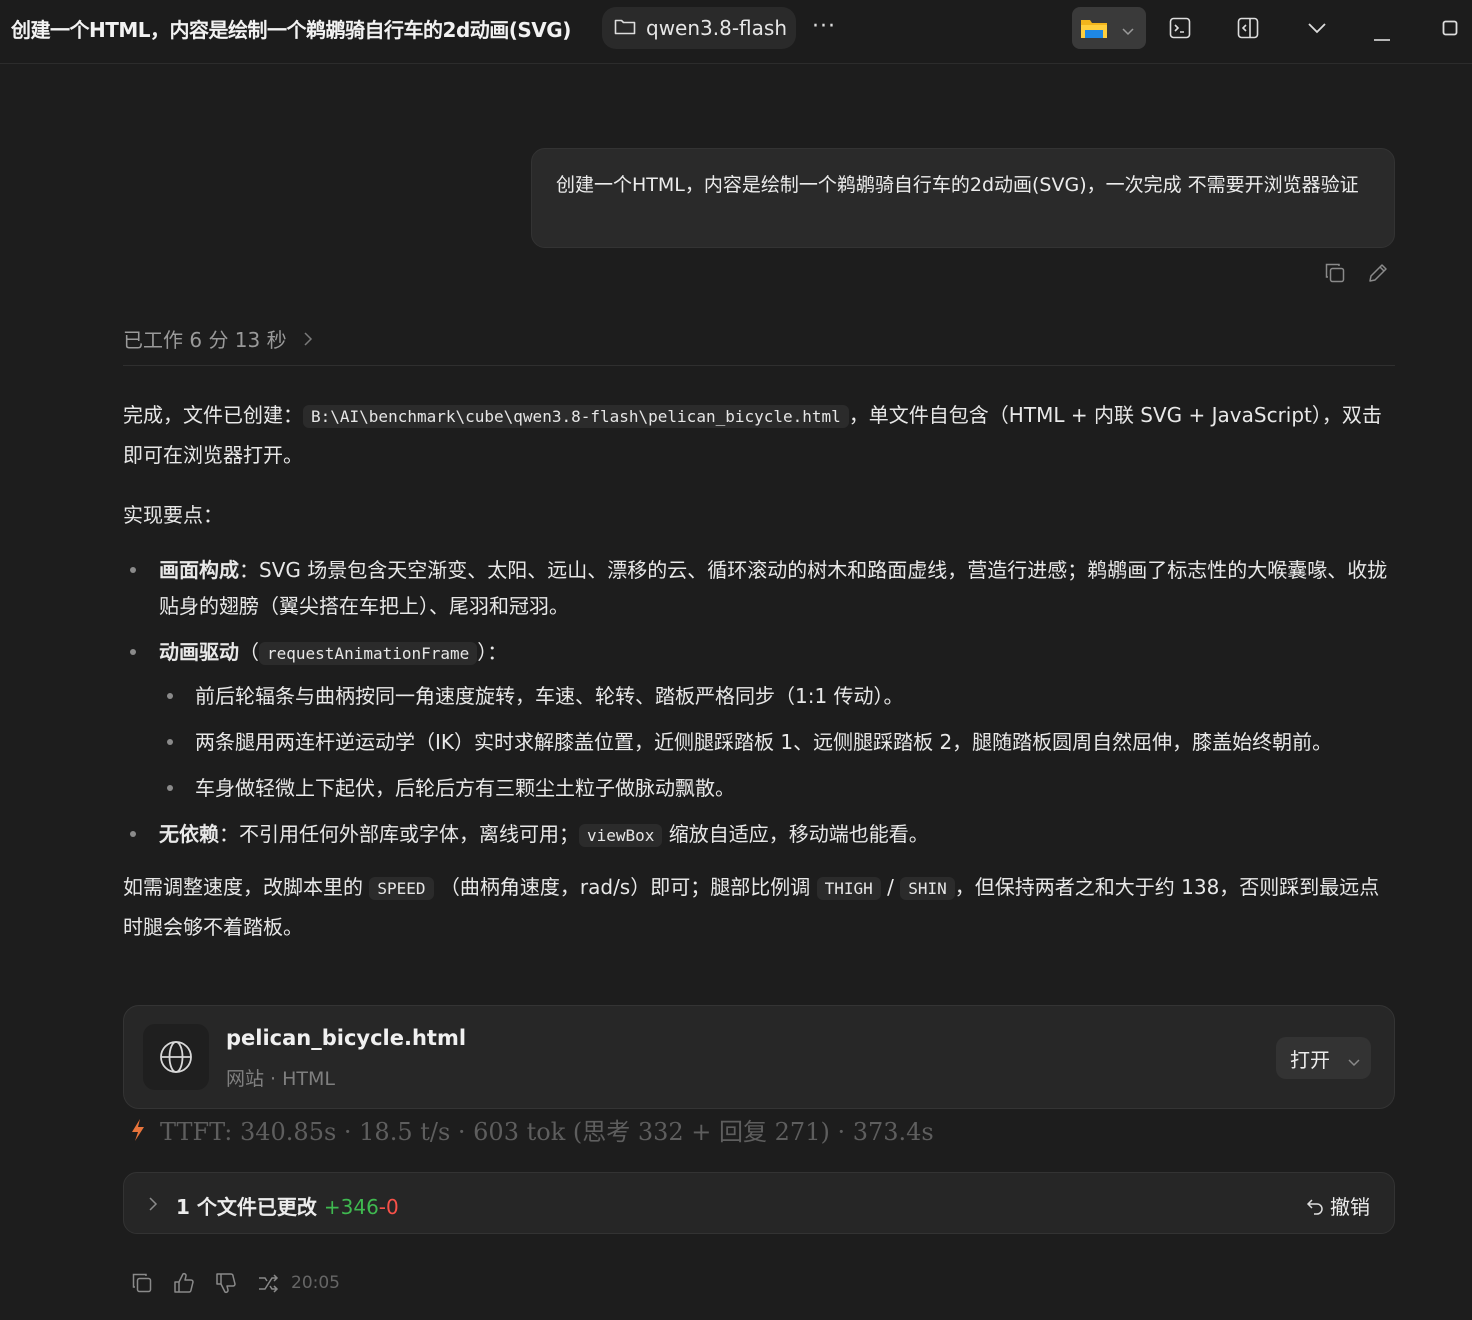  What do you see at coordinates (1310, 1059) in the screenshot?
I see `open-label: 打开` at bounding box center [1310, 1059].